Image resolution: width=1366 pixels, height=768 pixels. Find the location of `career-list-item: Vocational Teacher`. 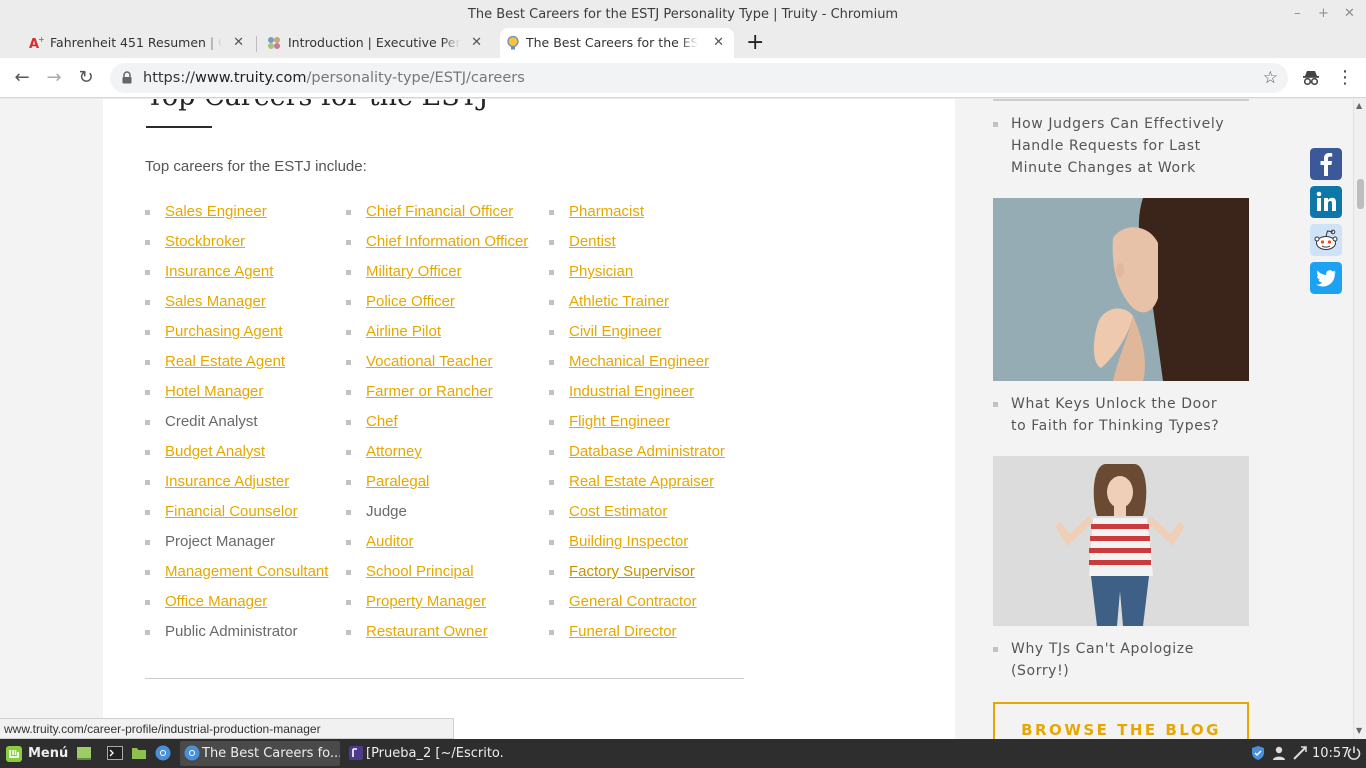

career-list-item: Vocational Teacher is located at coordinates (437, 365).